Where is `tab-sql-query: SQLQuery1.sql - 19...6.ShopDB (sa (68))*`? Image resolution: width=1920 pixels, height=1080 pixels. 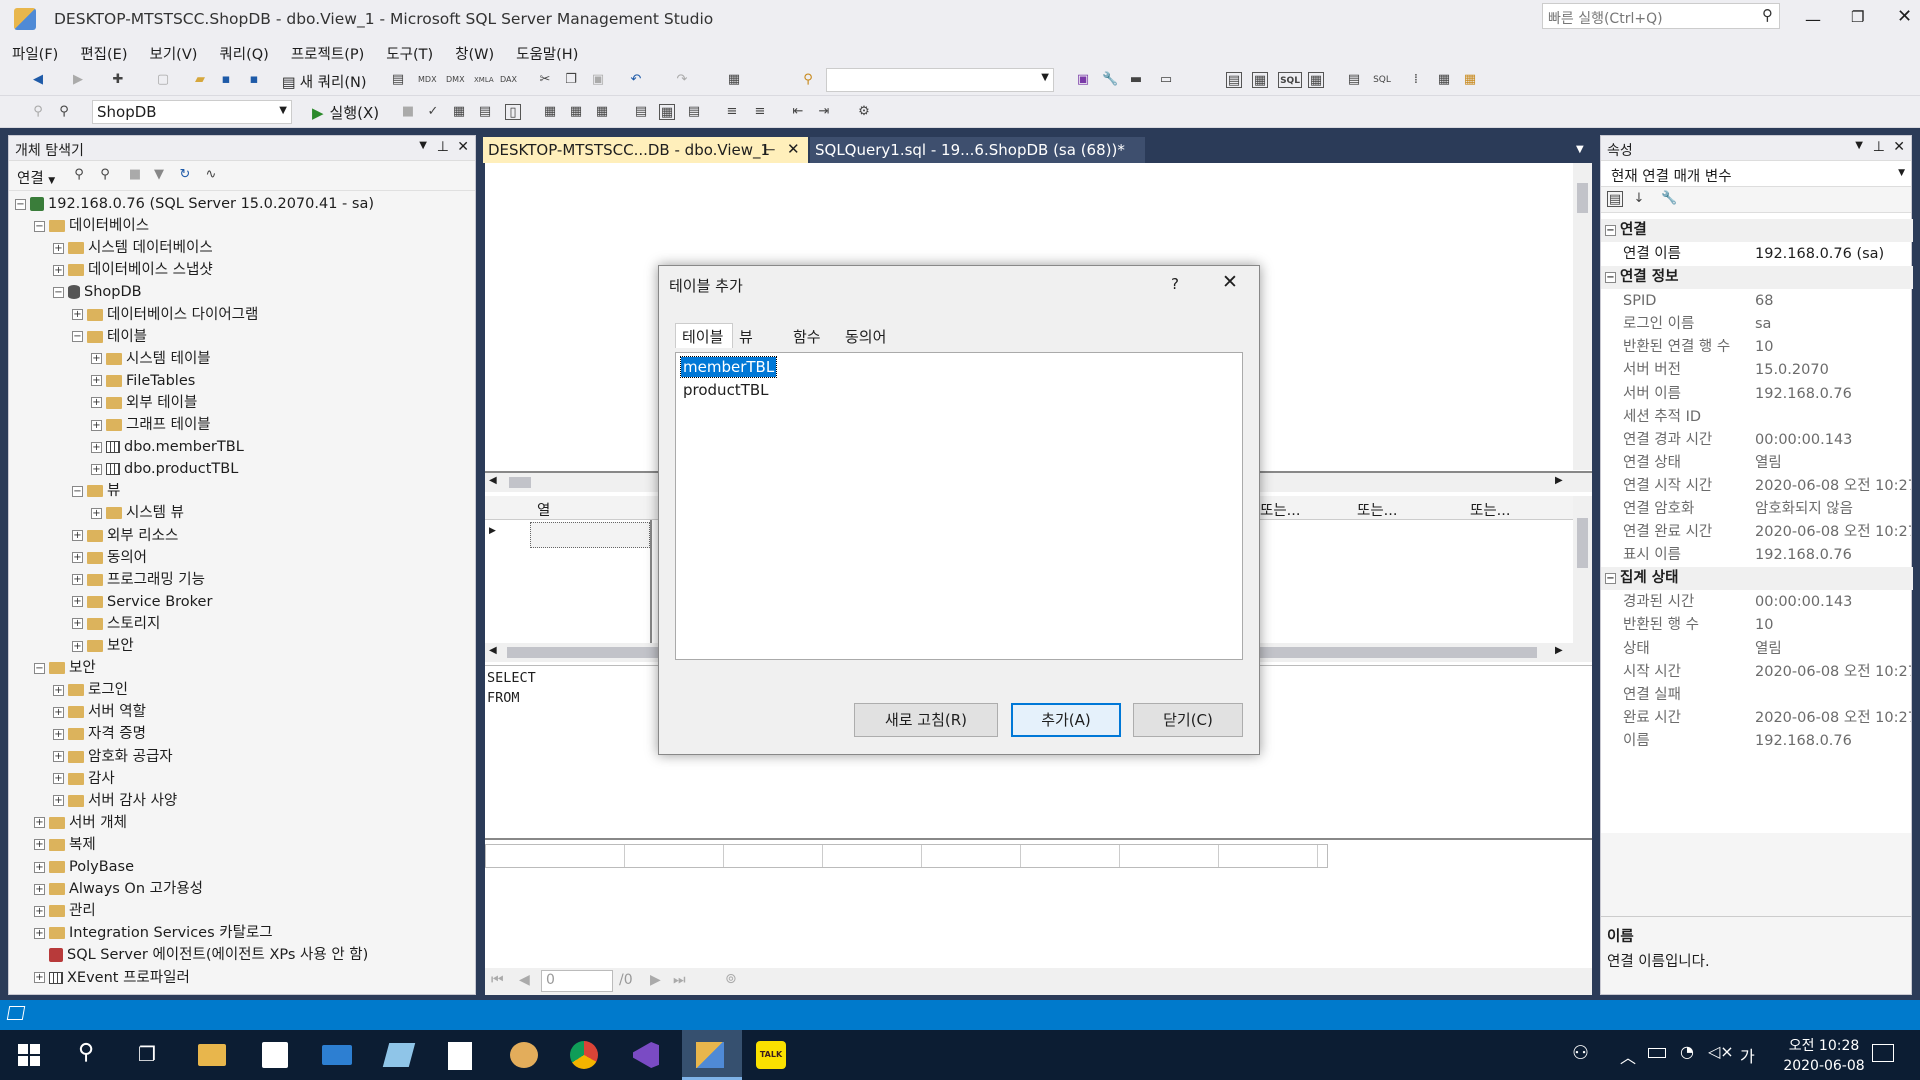
tab-sql-query: SQLQuery1.sql - 19...6.ShopDB (sa (68))* is located at coordinates (977, 150).